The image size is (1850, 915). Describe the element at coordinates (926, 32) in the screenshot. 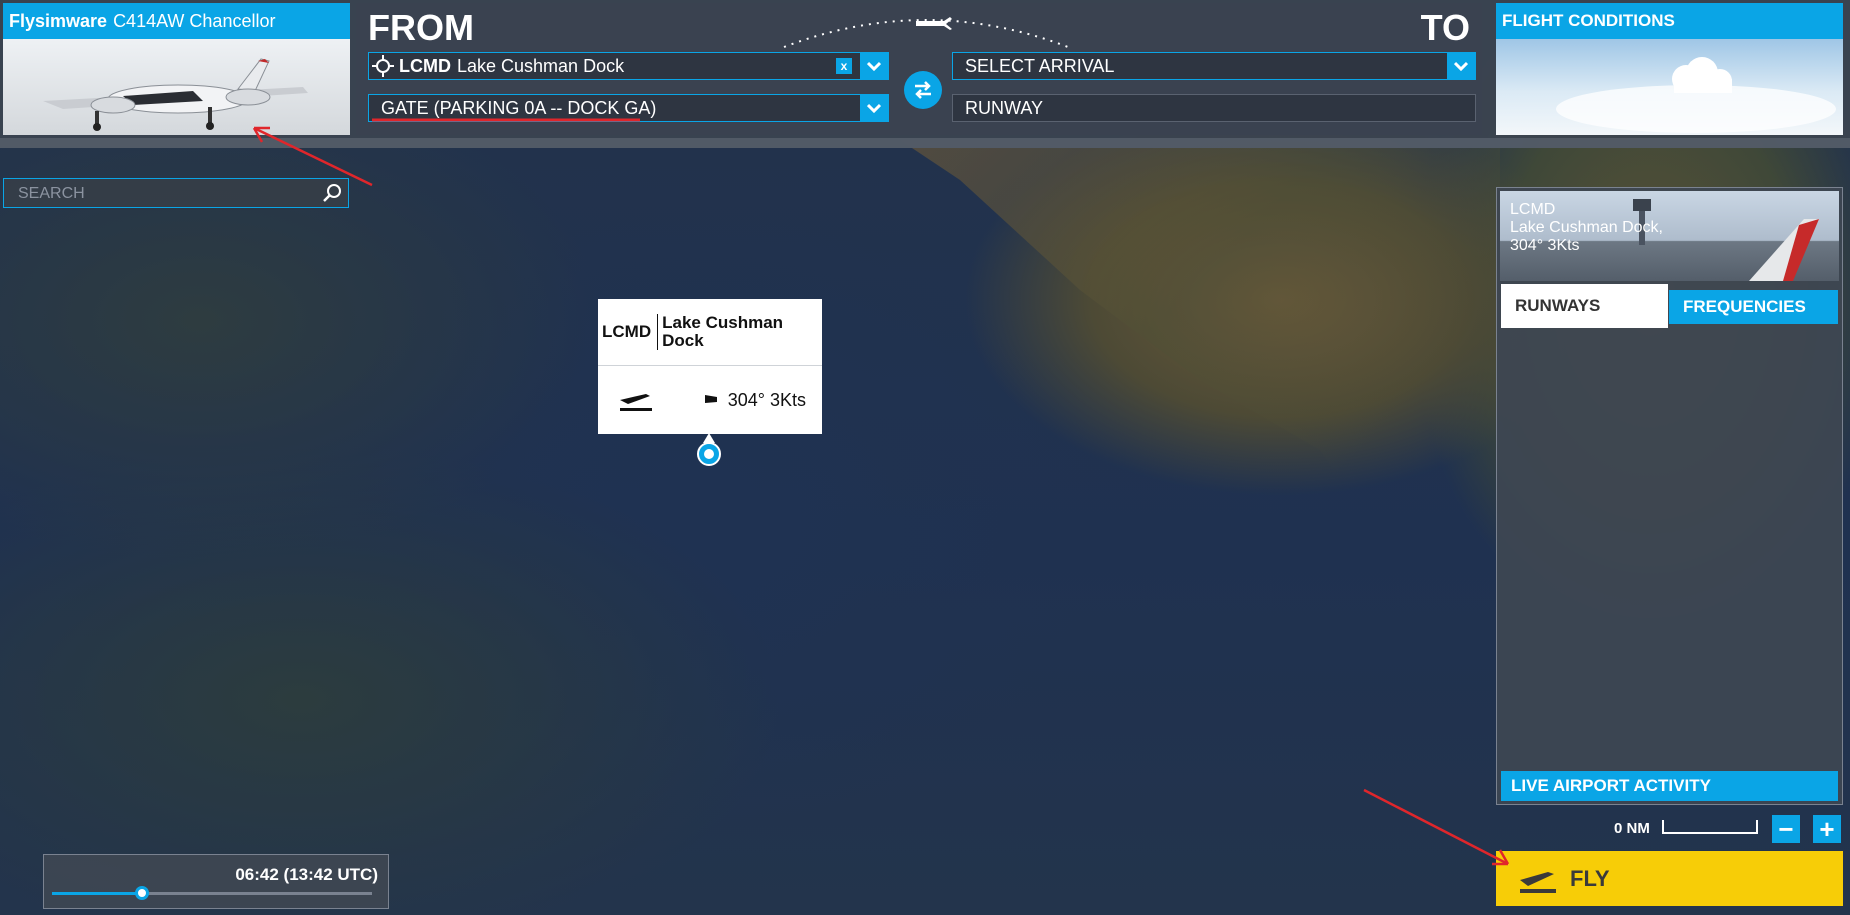

I see `route-arc-icon` at that location.